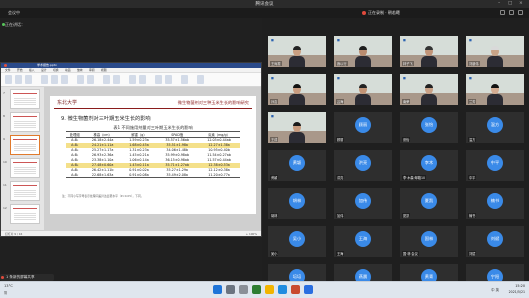 The height and width of the screenshot is (298, 529). What do you see at coordinates (429, 241) in the screenshot?
I see `participant-tile: 国林 国·林·会议` at bounding box center [429, 241].